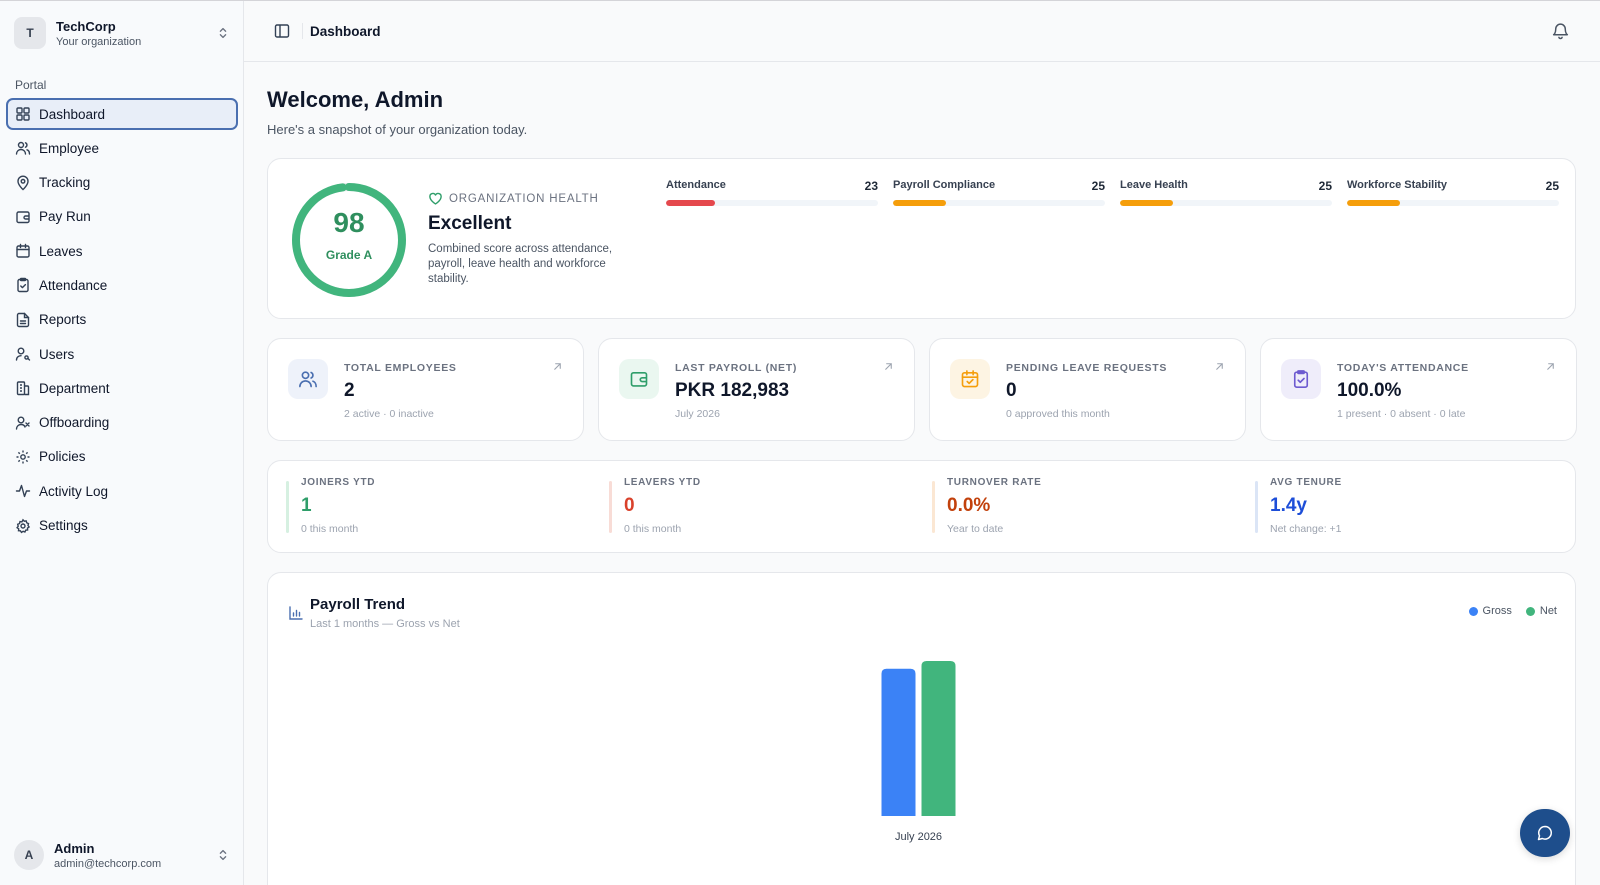  What do you see at coordinates (918, 752) in the screenshot?
I see `payroll-trend-chart: July 2026` at bounding box center [918, 752].